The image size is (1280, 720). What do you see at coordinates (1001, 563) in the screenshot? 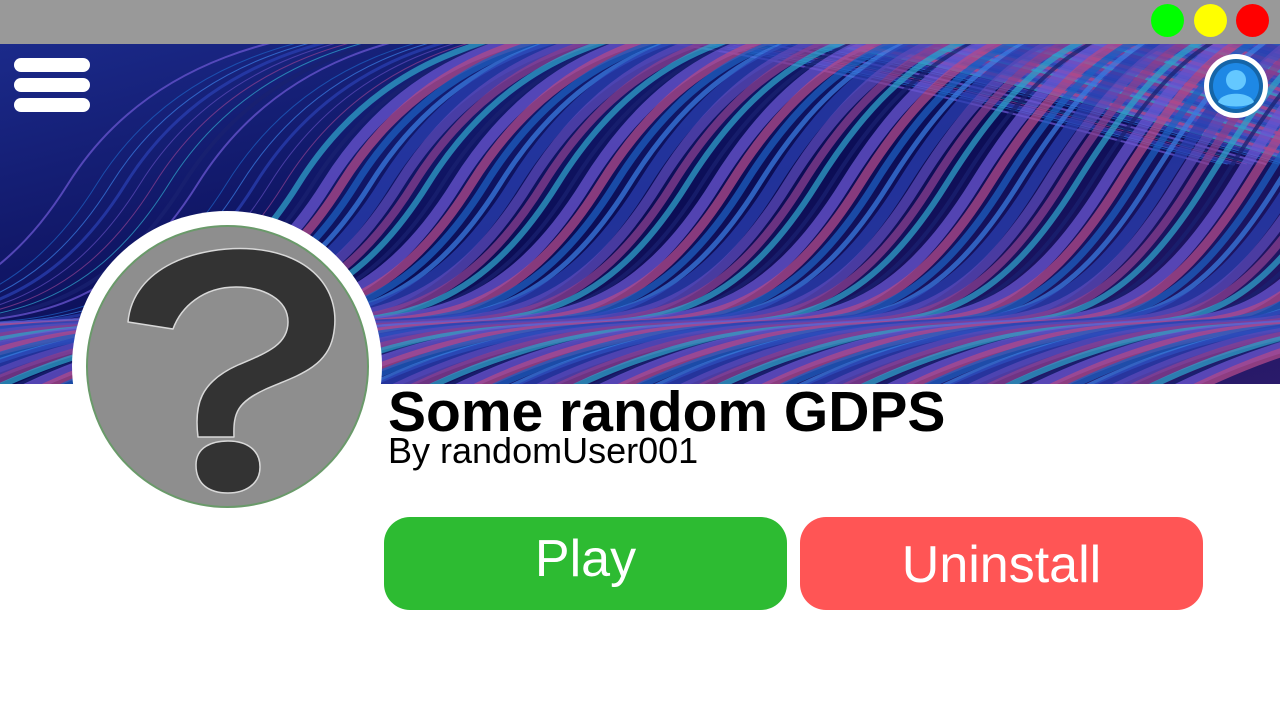
I see `uninstall-button: Uninstall` at bounding box center [1001, 563].